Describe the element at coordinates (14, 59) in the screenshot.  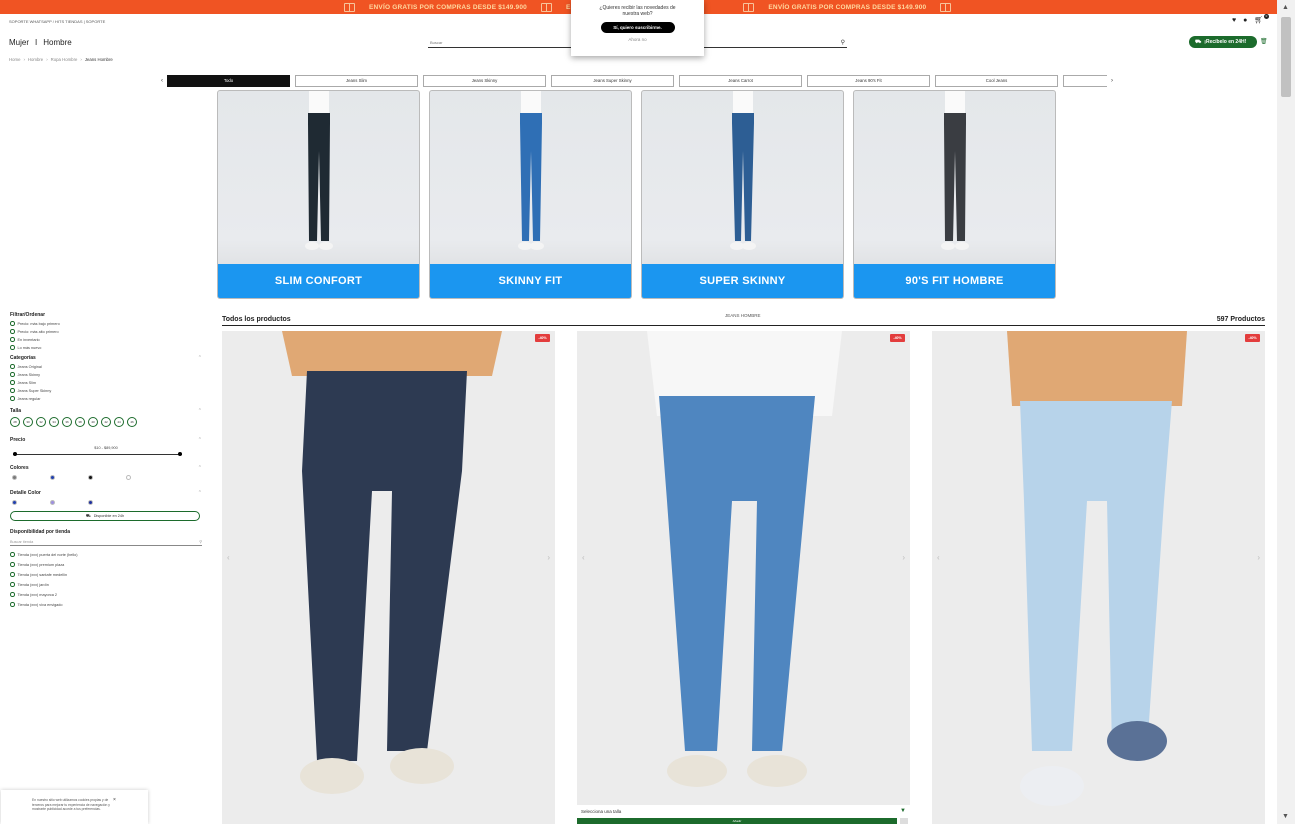
I see `breadcrumb-item: Home` at that location.